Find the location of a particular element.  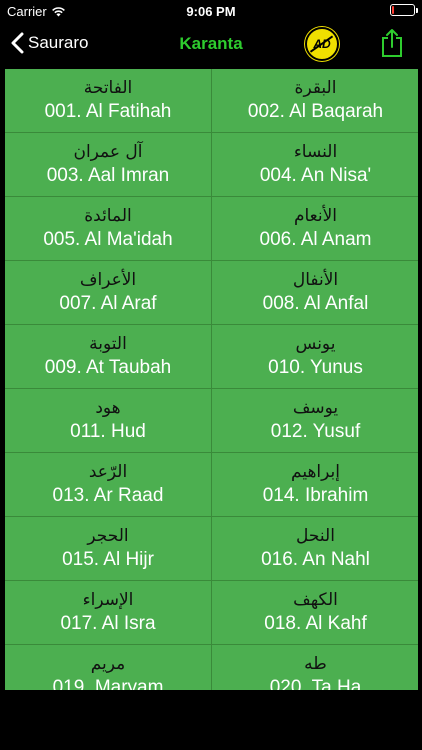

surah-arabic-name: المائدة is located at coordinates (108, 215).